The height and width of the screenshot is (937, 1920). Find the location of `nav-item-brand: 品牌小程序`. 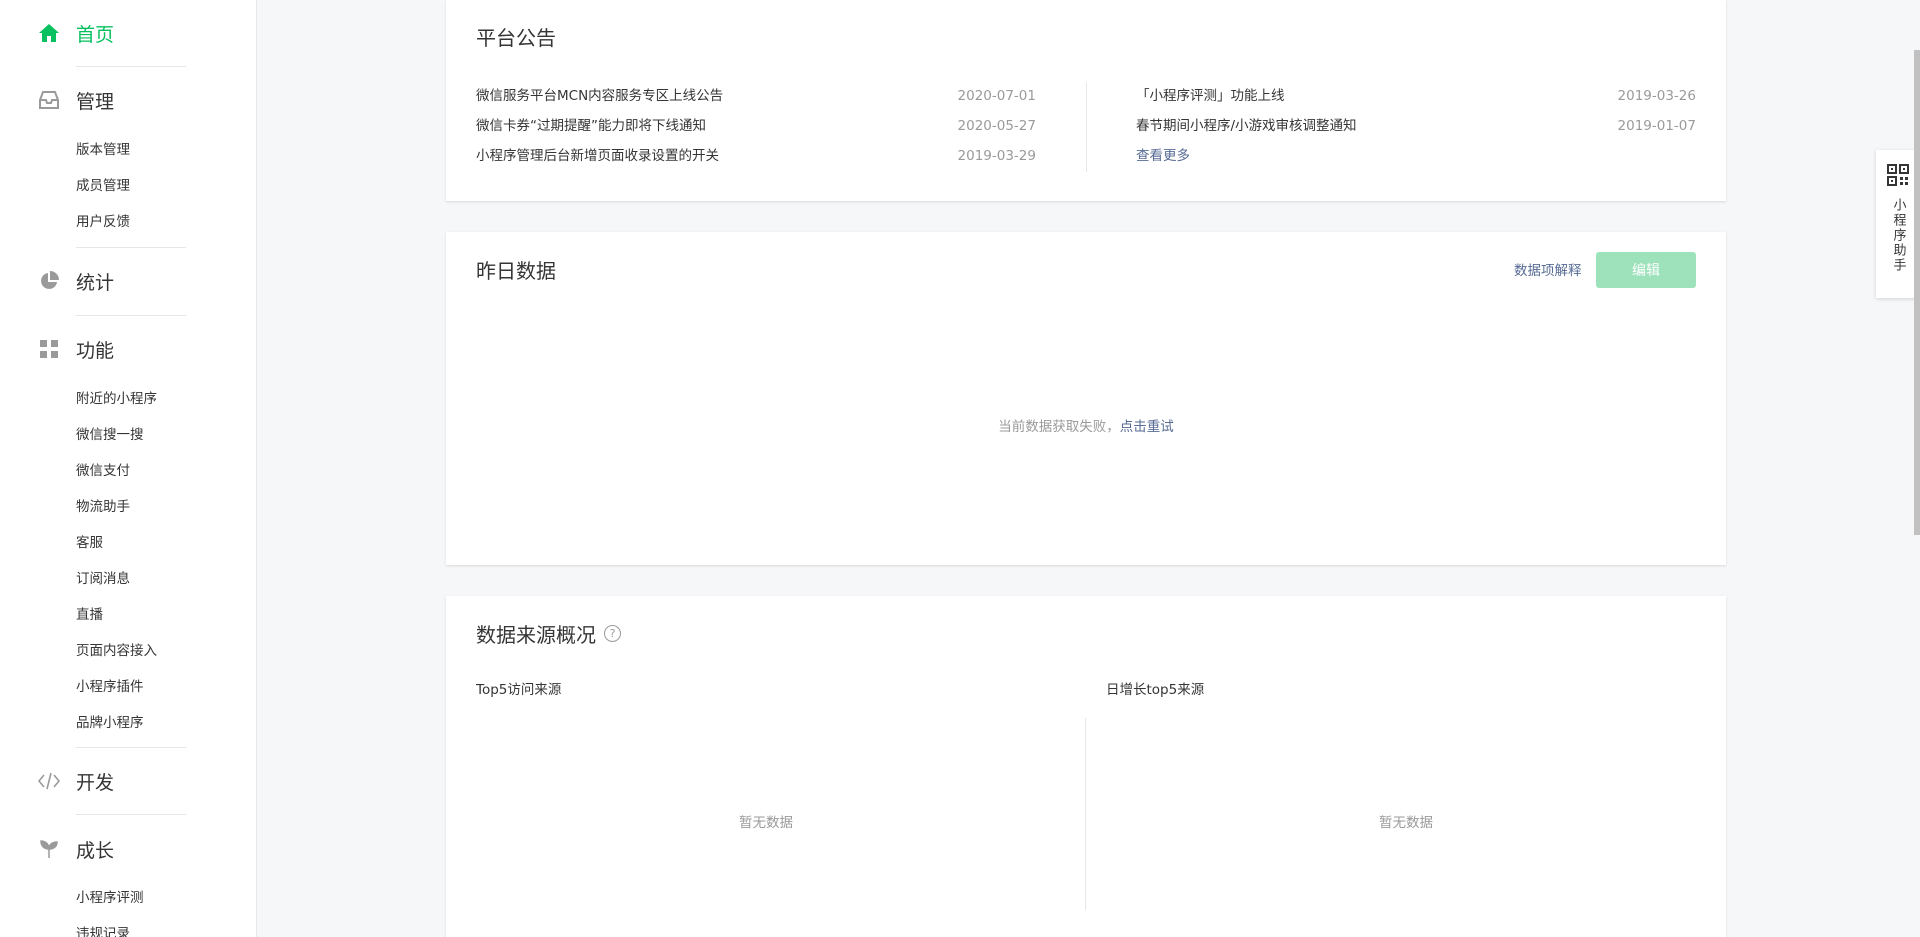

nav-item-brand: 品牌小程序 is located at coordinates (110, 723).